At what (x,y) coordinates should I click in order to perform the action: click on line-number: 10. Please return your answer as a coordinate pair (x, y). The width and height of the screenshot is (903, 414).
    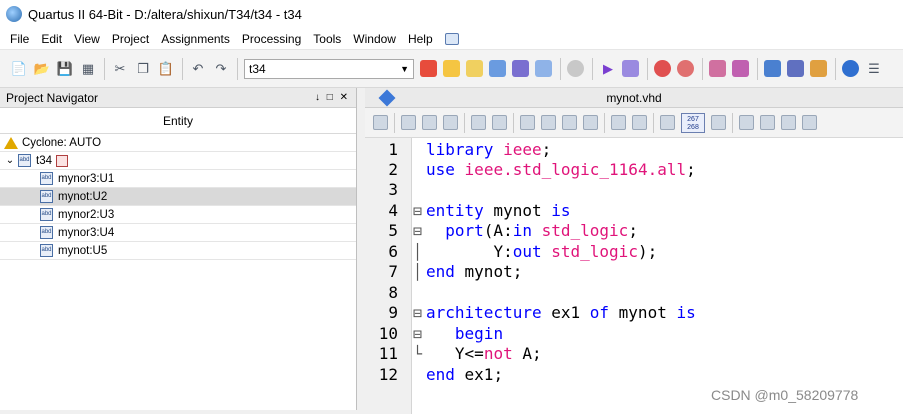
    Looking at the image, I should click on (388, 333).